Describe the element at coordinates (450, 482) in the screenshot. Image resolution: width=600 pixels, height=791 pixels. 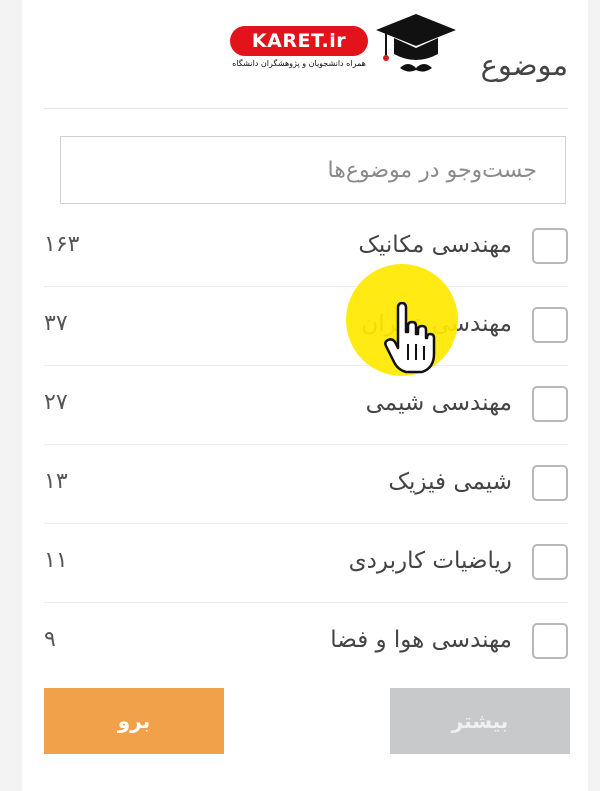
I see `filter-label: شیمی فیزیک` at that location.